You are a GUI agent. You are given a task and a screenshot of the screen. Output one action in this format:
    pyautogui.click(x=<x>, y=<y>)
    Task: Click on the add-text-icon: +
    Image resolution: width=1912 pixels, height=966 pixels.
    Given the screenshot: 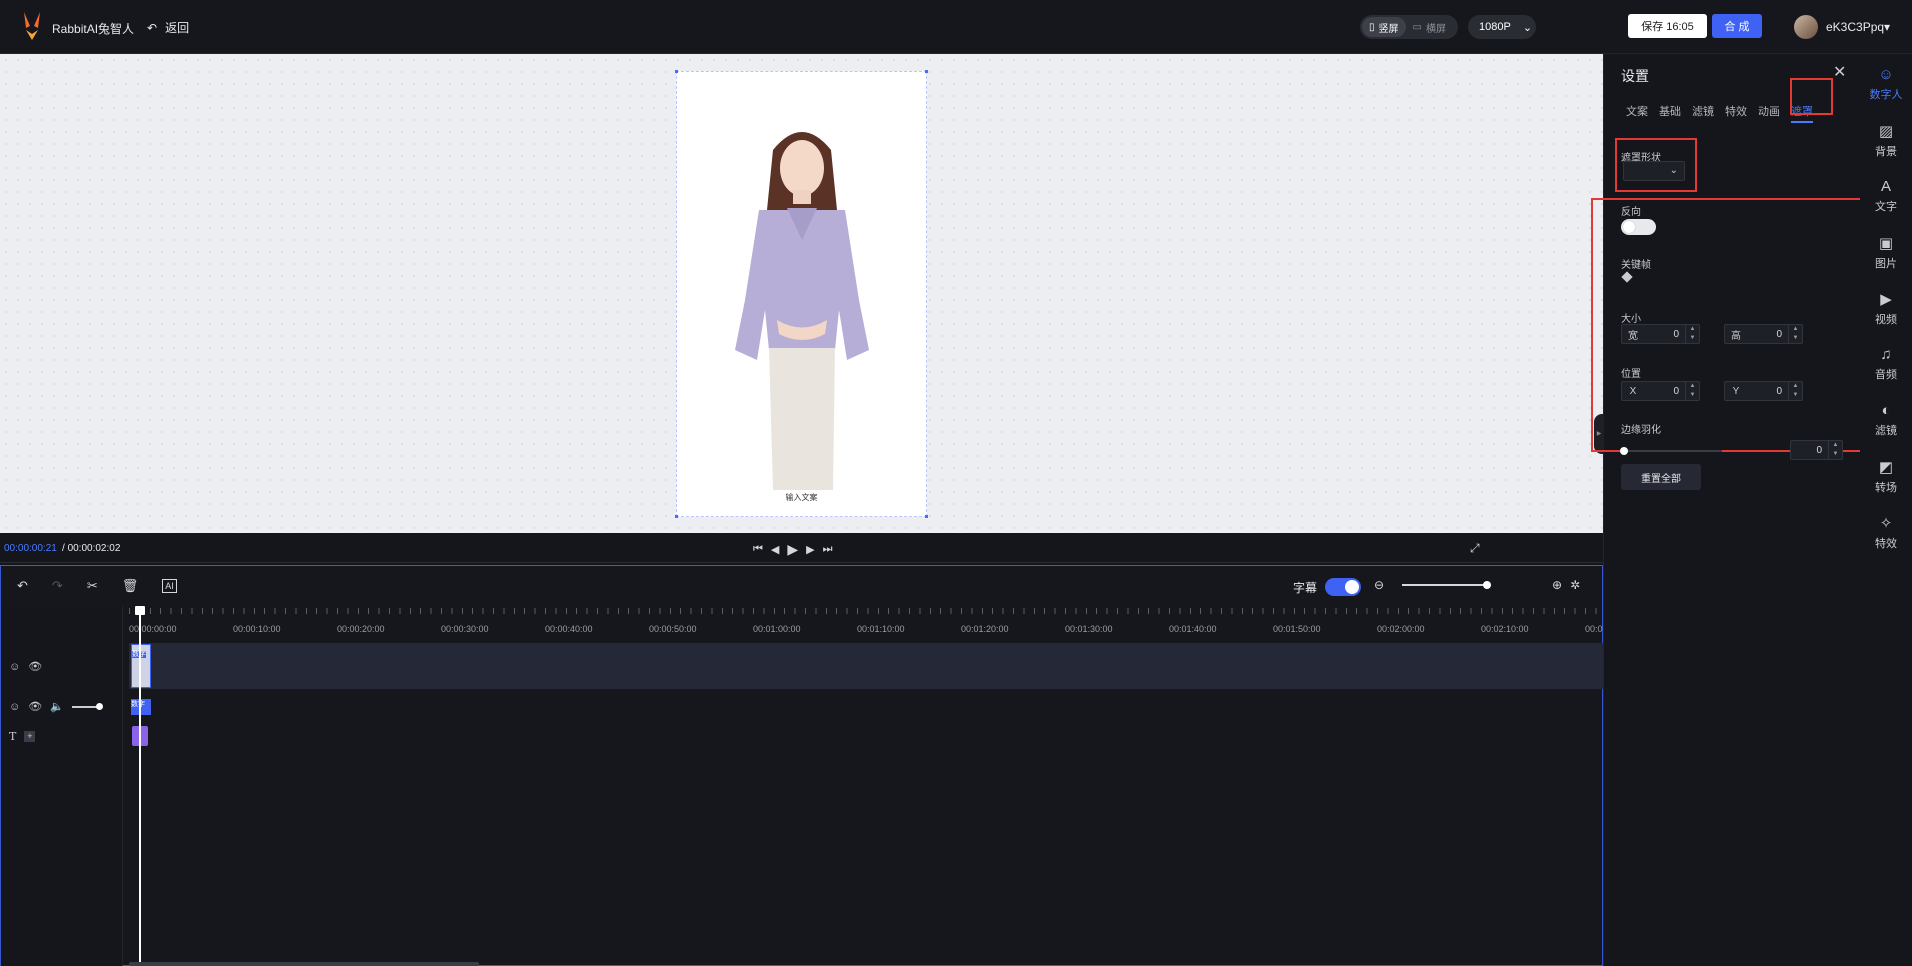 What is the action you would take?
    pyautogui.click(x=30, y=736)
    